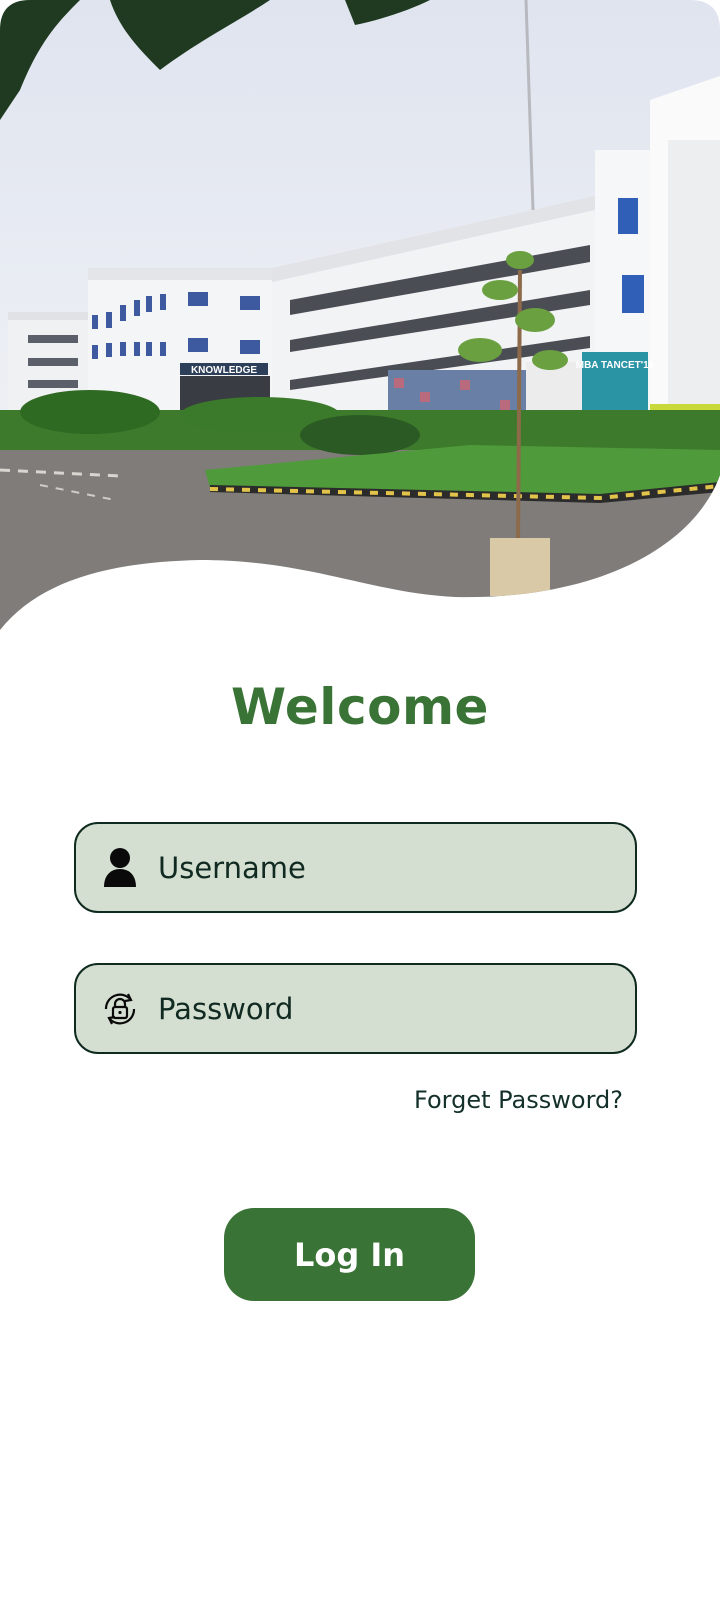  I want to click on password-input, so click(395, 1008).